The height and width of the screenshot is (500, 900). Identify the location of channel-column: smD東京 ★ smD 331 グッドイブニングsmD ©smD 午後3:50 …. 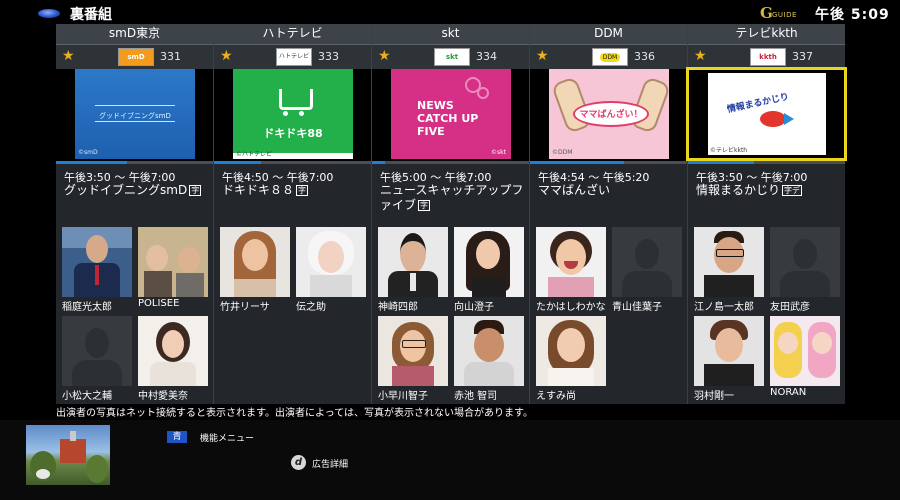
(134, 214).